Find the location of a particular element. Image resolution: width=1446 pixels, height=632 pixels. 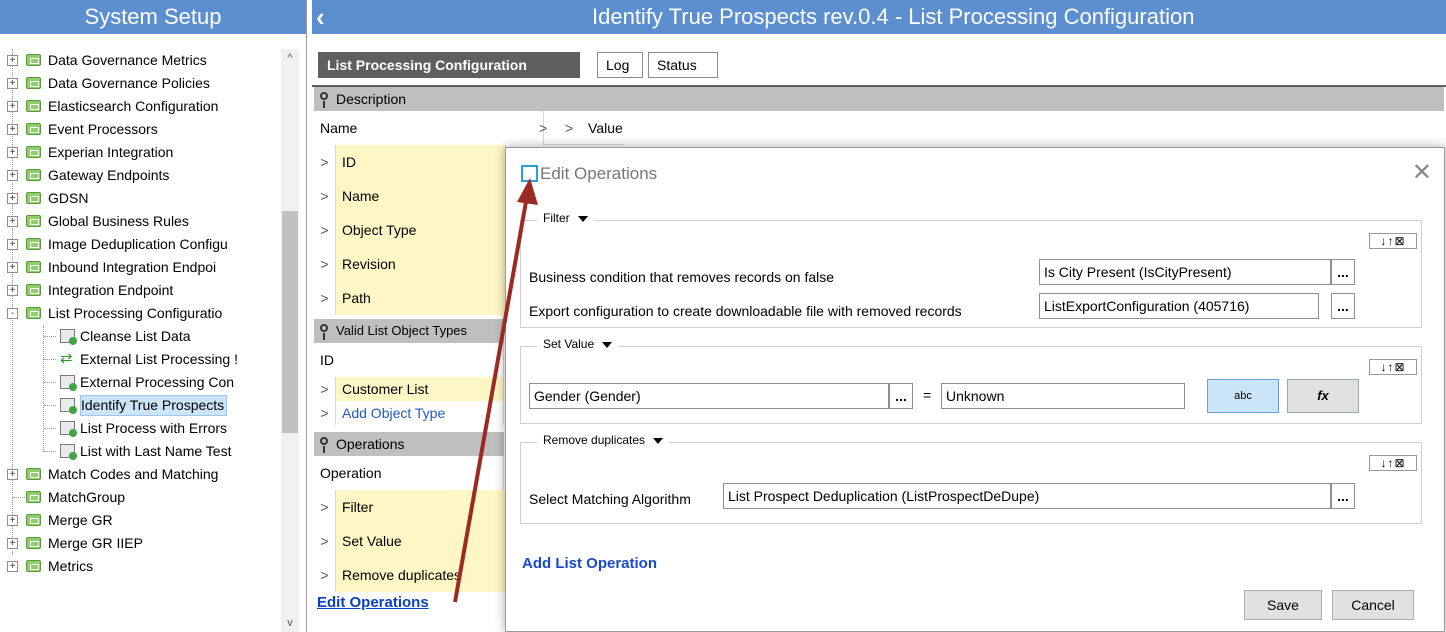

edit-operations-link: Edit Operations is located at coordinates (373, 602).